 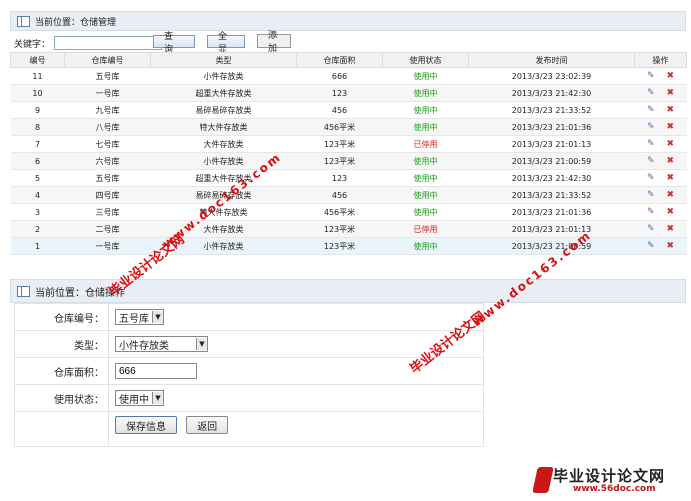 I want to click on table-row: 9 九号库 易碎易碎存放类 456 使用中 2013/3/23 21:33:52 ✎ ✖, so click(x=348, y=110).